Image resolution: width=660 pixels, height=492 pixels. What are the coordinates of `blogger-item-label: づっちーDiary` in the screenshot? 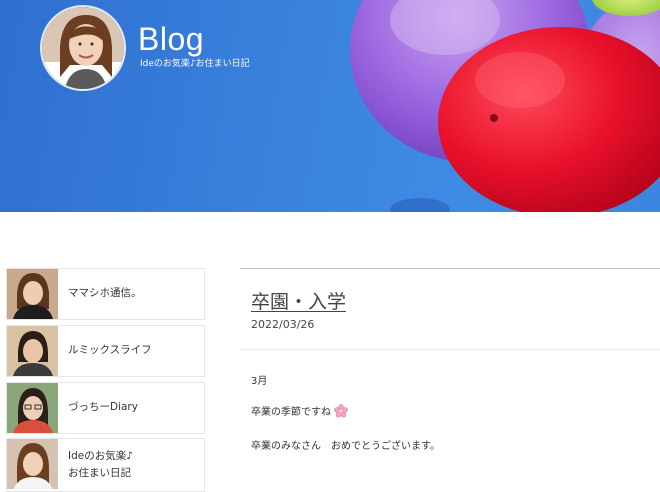 It's located at (103, 407).